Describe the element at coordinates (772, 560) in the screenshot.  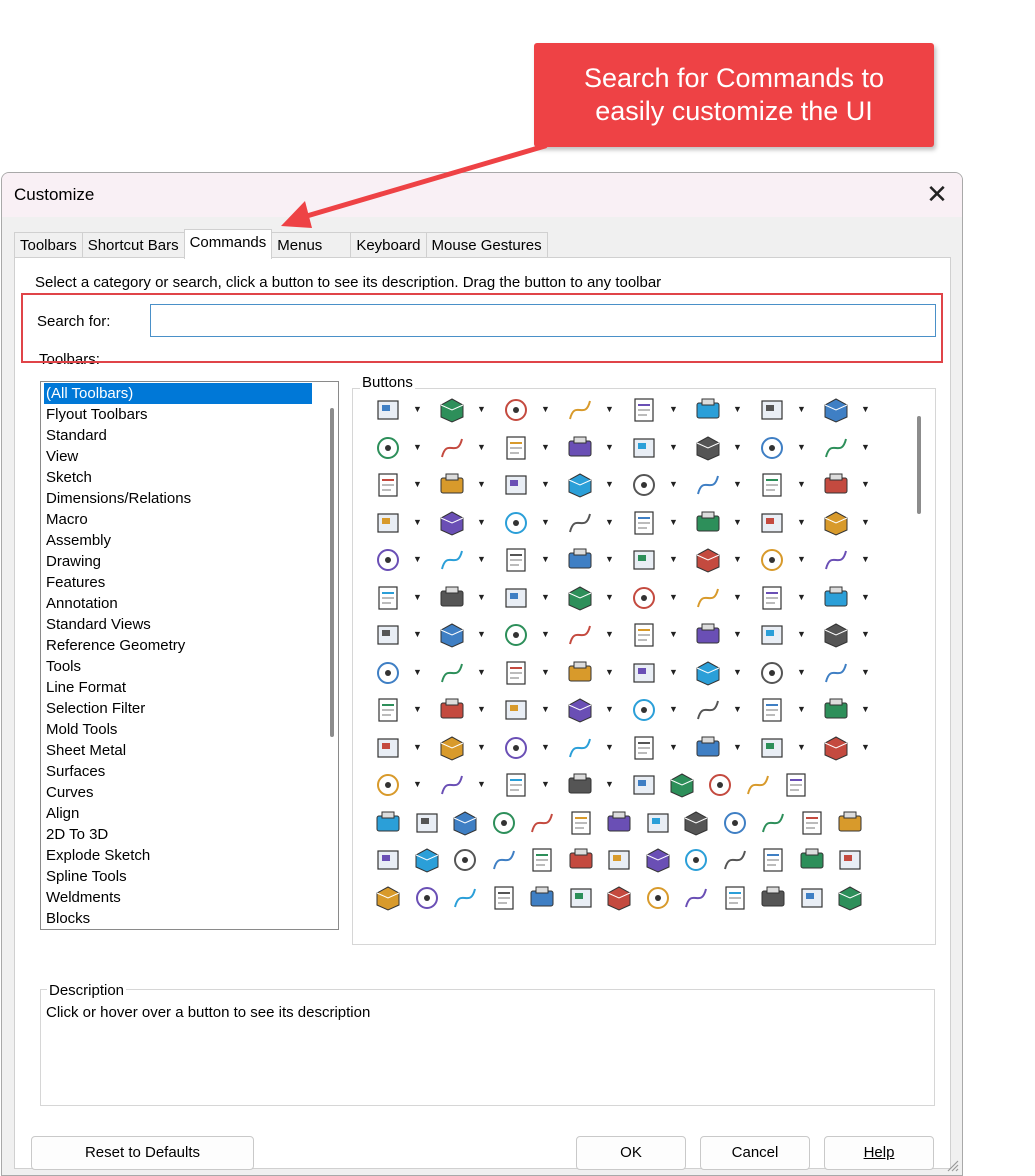
I see `new-document-icon` at that location.